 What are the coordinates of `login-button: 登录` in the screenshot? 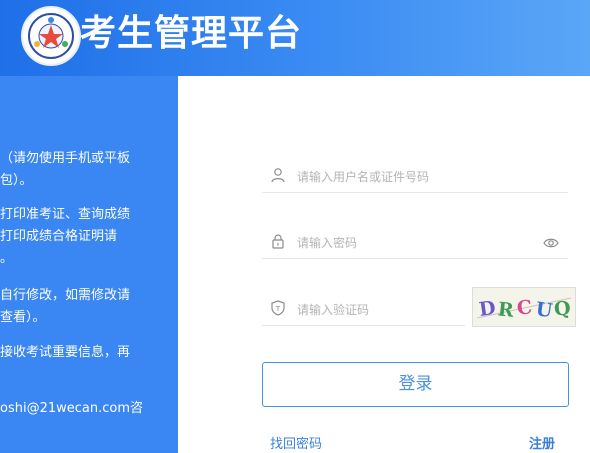 It's located at (415, 384).